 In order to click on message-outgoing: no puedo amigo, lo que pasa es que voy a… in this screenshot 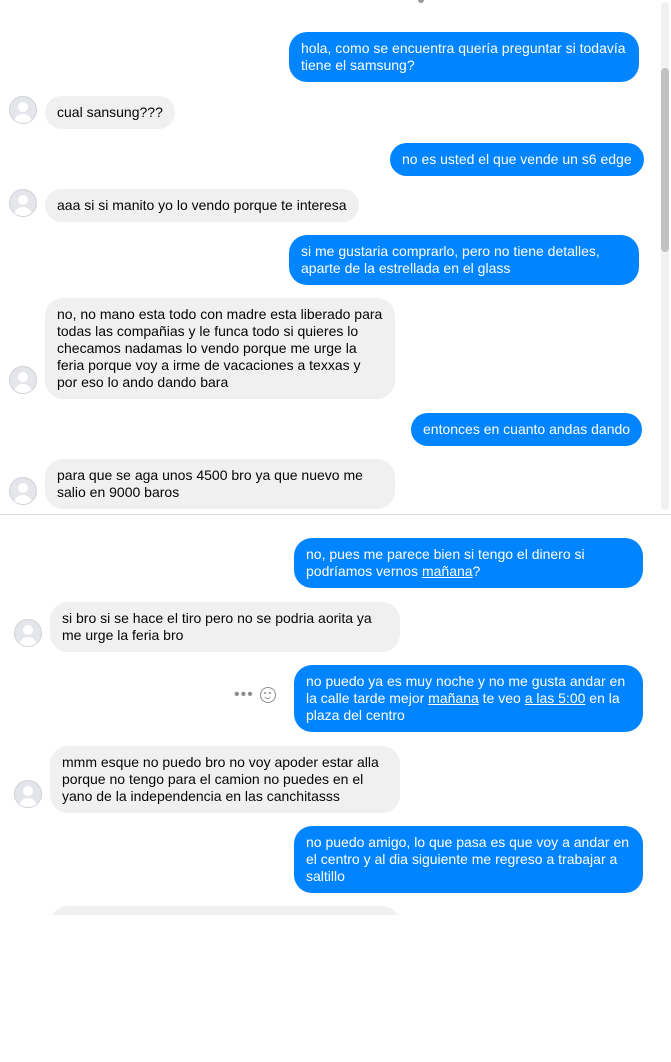, I will do `click(468, 859)`.